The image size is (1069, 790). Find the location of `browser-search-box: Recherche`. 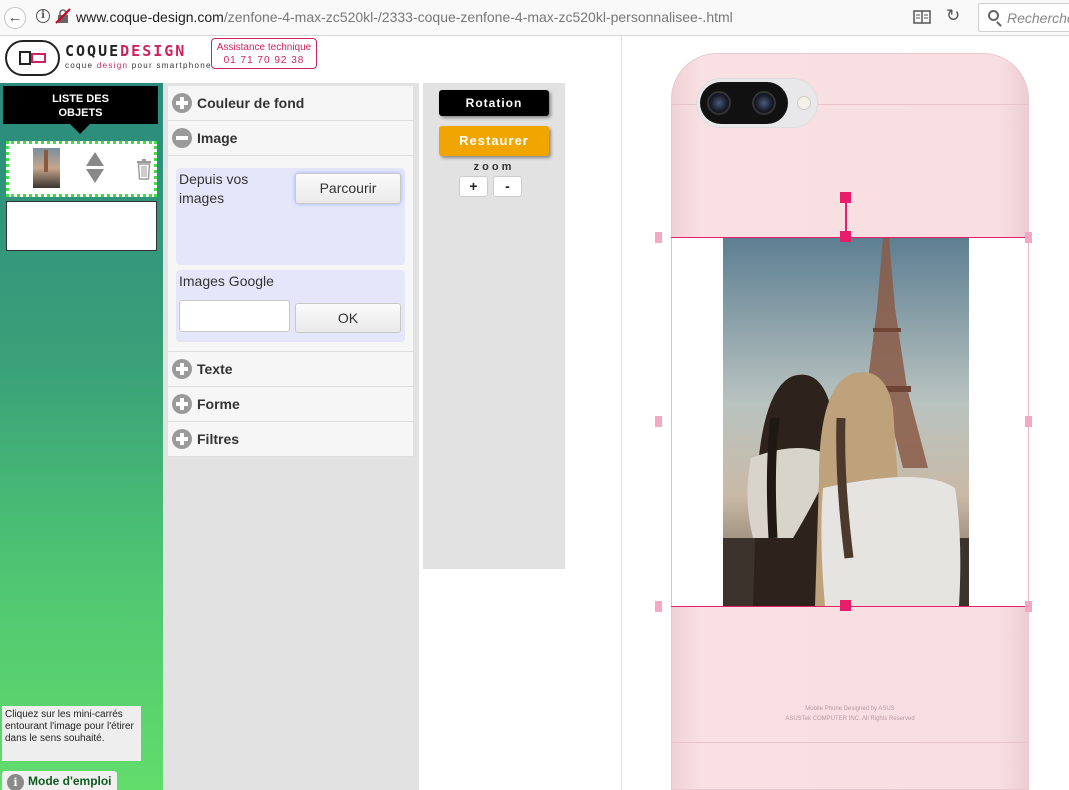

browser-search-box: Recherche is located at coordinates (1023, 17).